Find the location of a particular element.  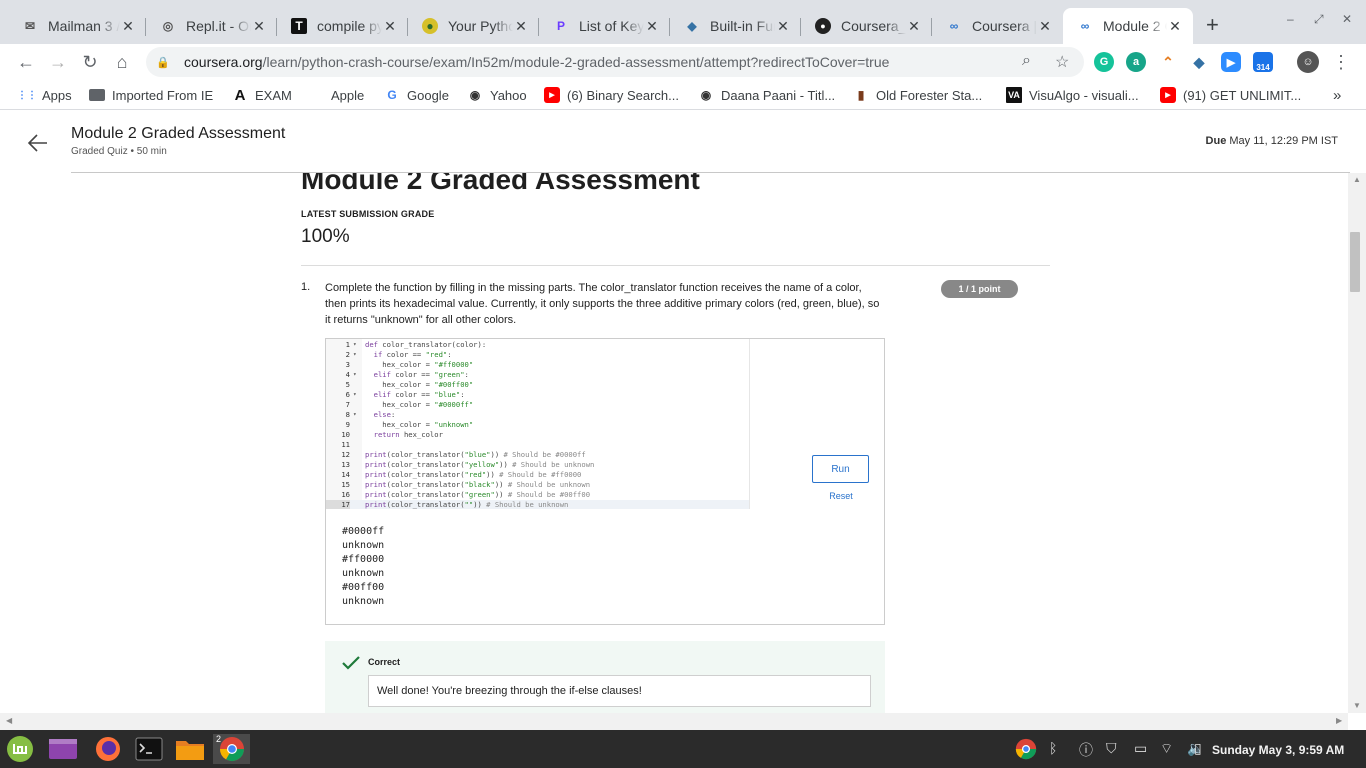

github-icon: ● is located at coordinates (823, 26).